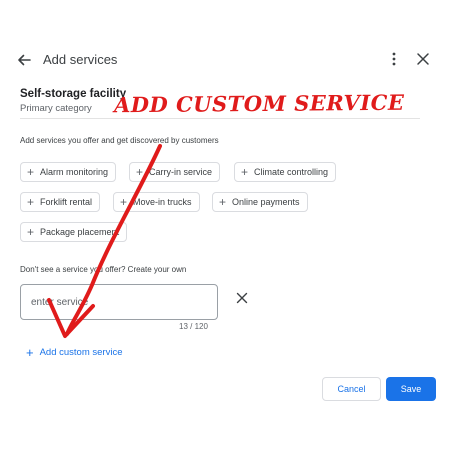 The image size is (450, 450). I want to click on chip-carry-in-service: + Carry-in service, so click(175, 172).